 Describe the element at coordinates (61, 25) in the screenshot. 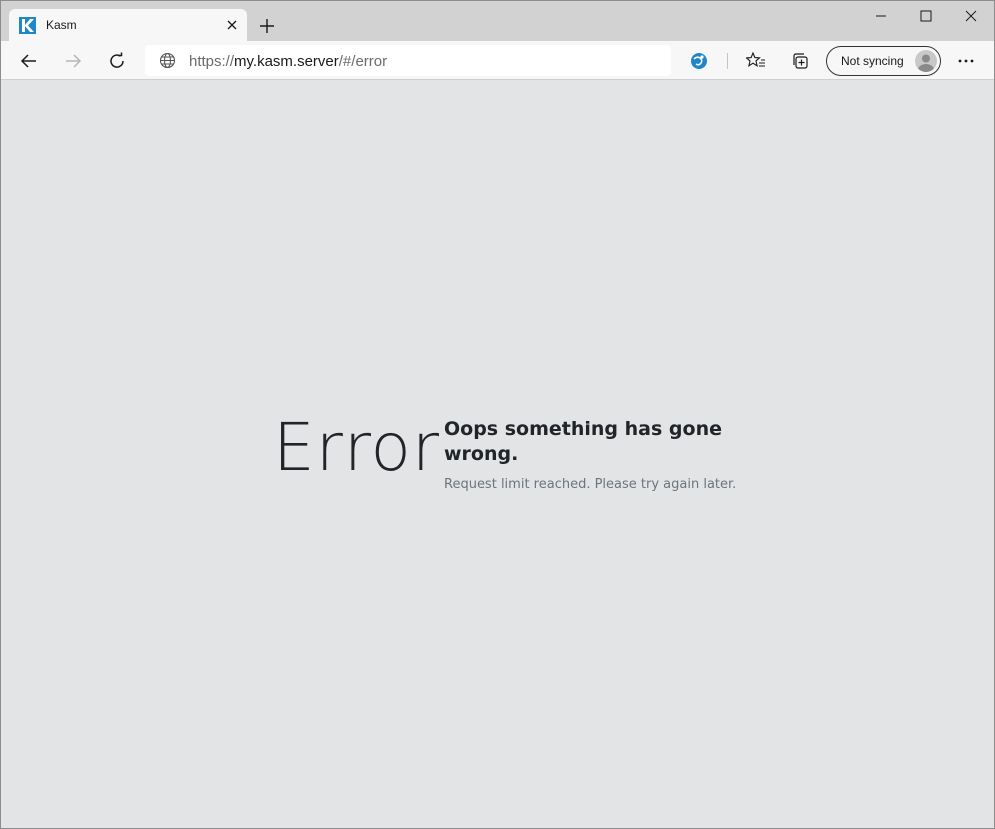

I see `tab-title: Kasm` at that location.